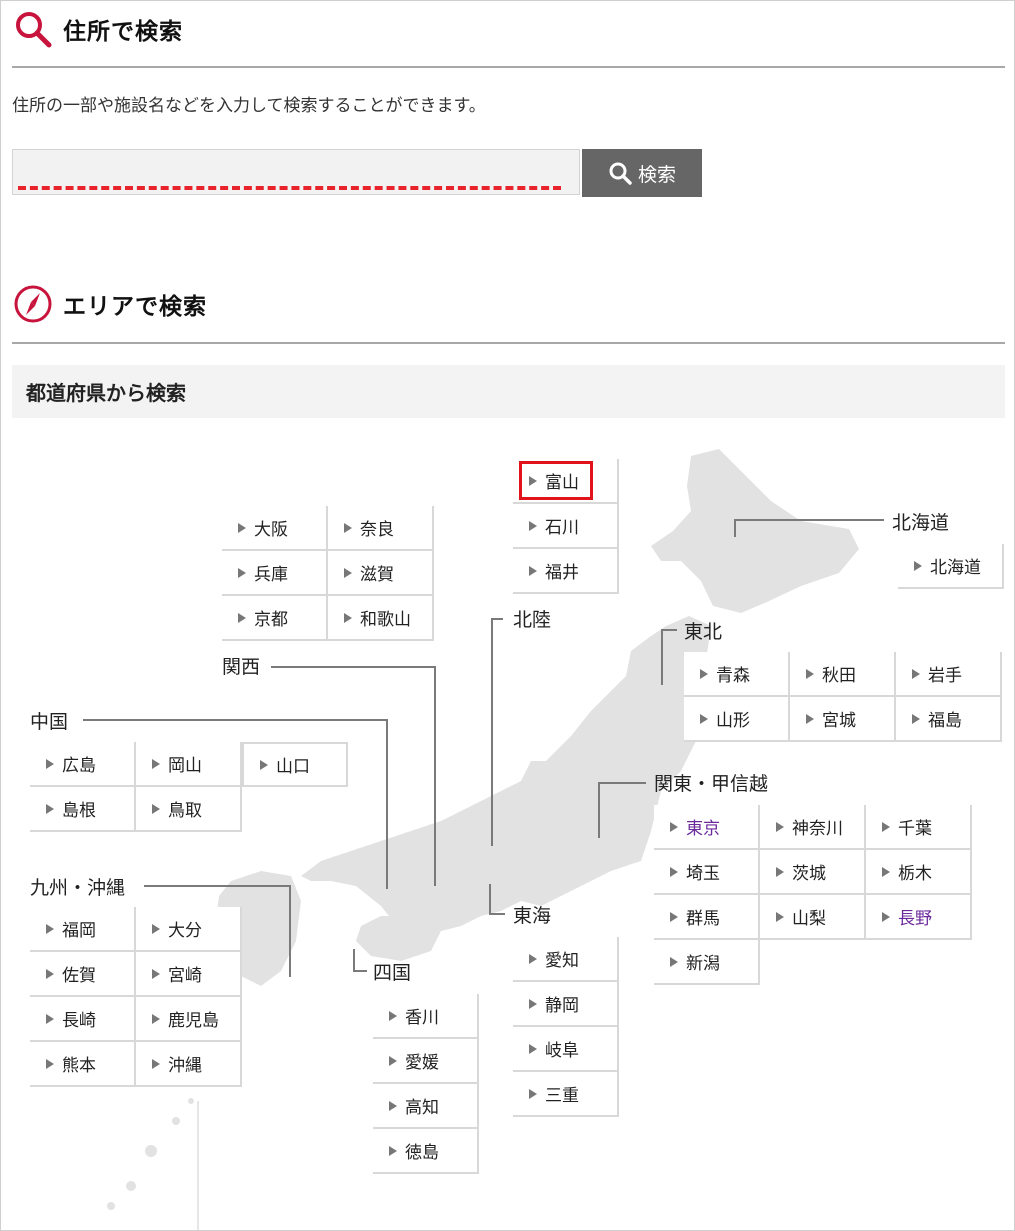 This screenshot has width=1015, height=1231. What do you see at coordinates (669, 630) in the screenshot?
I see `tohoku-connector` at bounding box center [669, 630].